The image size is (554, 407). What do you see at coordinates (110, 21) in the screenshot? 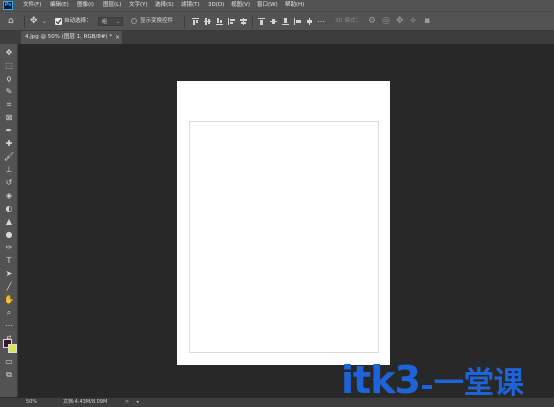
I see `auto-select-target-dropdown: 组 ⌄` at bounding box center [110, 21].